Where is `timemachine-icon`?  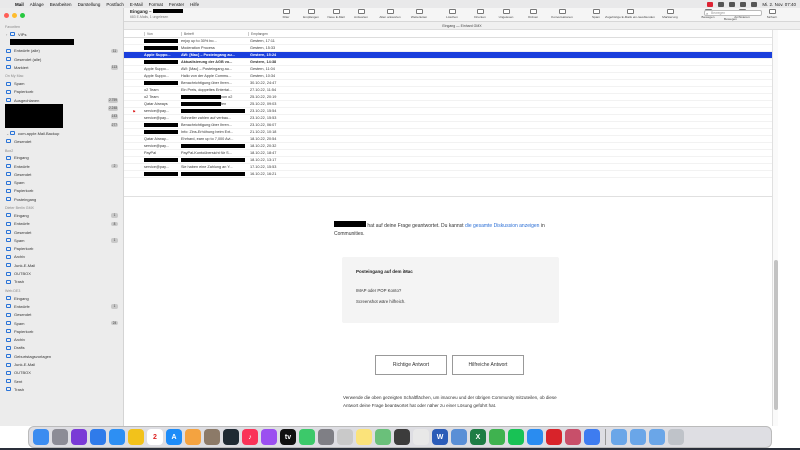 timemachine-icon is located at coordinates (231, 437).